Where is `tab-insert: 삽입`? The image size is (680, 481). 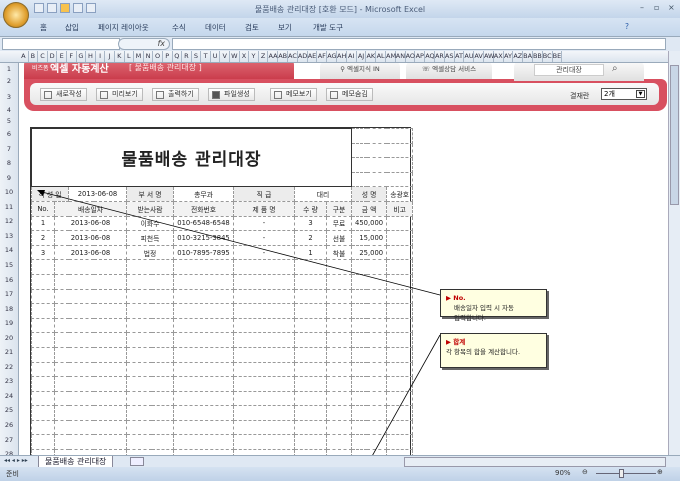 tab-insert: 삽입 is located at coordinates (72, 27).